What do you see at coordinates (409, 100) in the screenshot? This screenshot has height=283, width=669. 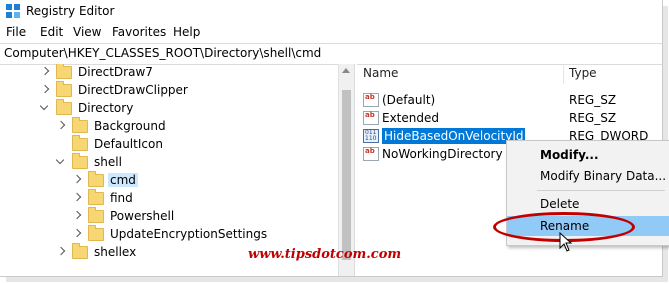 I see `value-name: (Default)` at bounding box center [409, 100].